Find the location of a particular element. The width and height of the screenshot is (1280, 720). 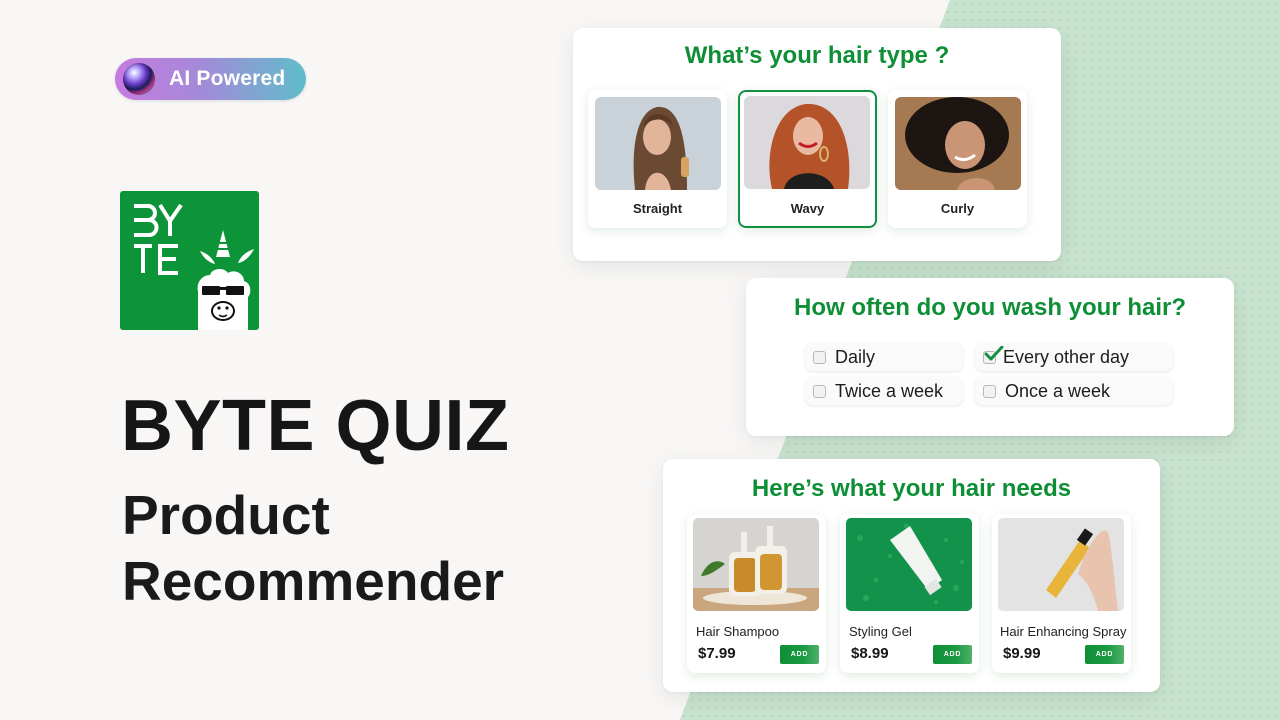

product-card-shampoo: Hair Shampoo $7.99 ADD is located at coordinates (756, 593).